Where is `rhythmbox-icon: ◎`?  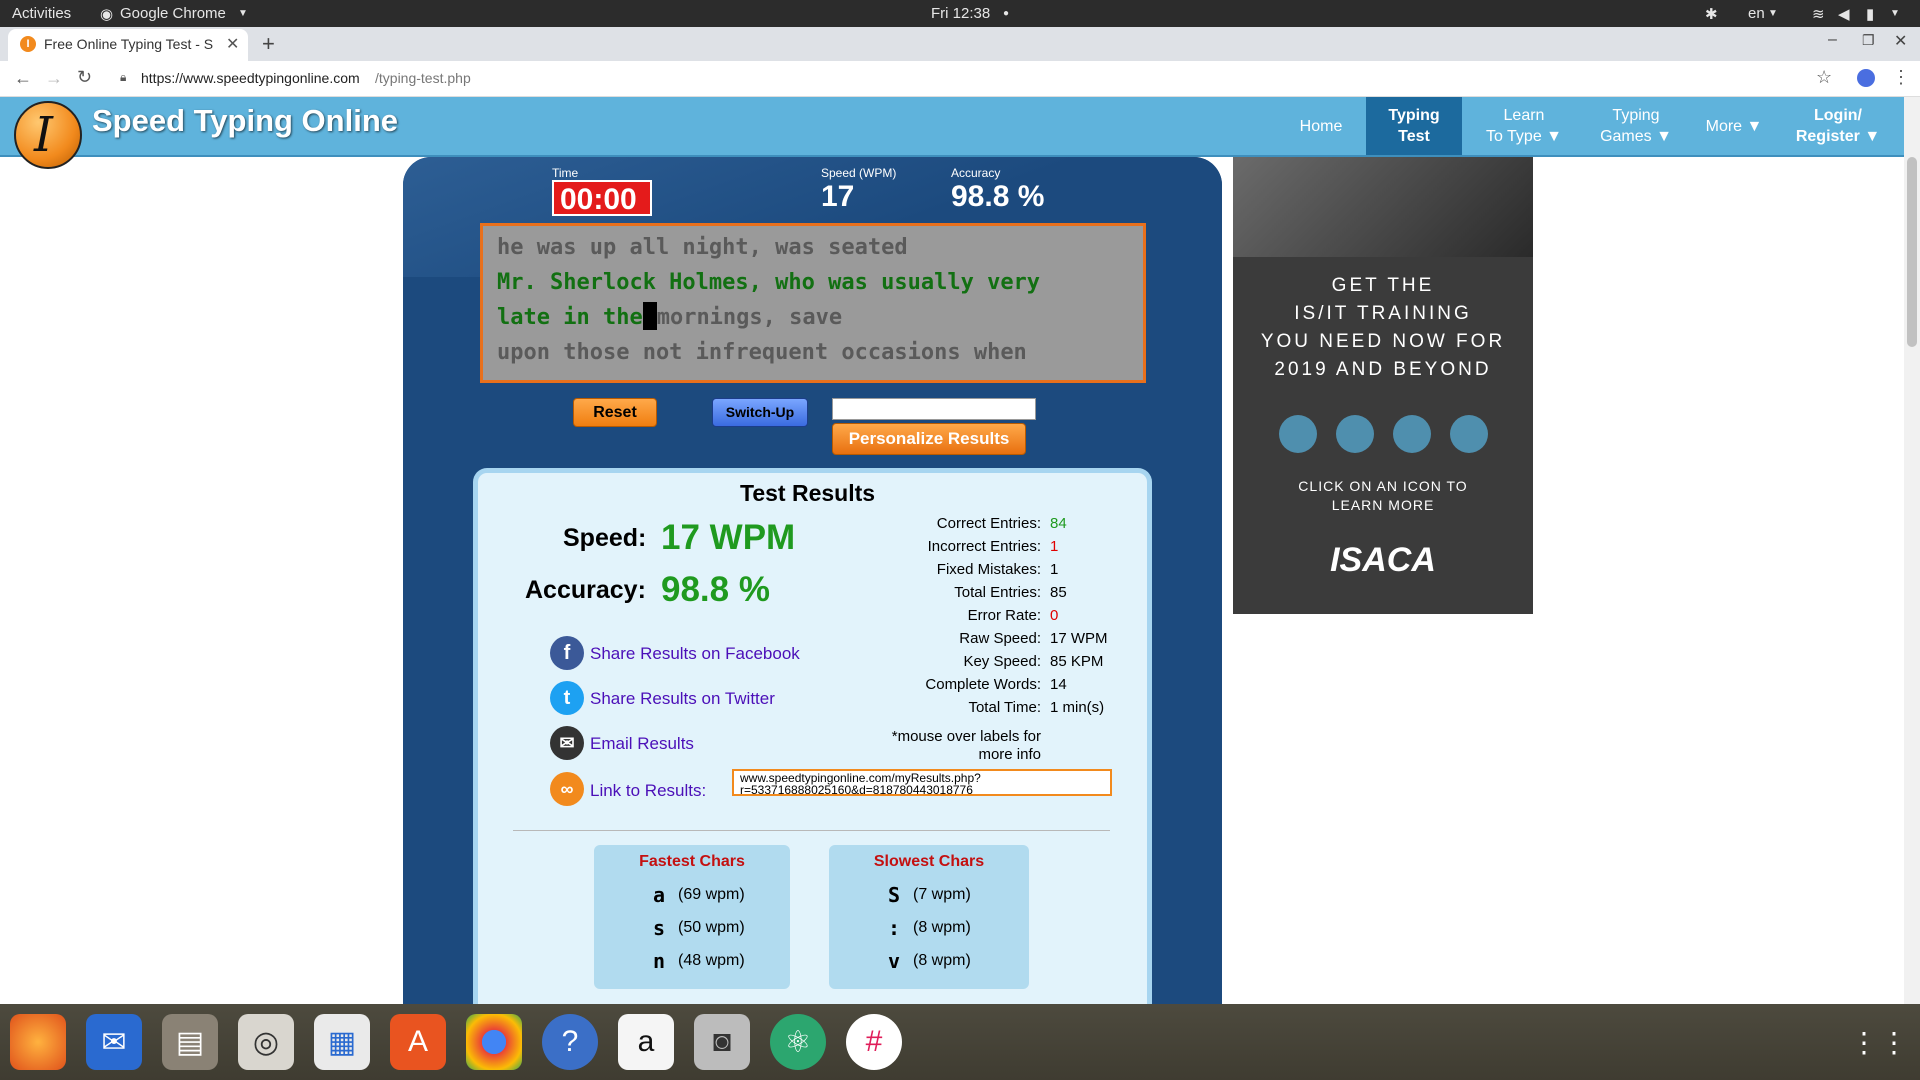
rhythmbox-icon: ◎ is located at coordinates (266, 1042).